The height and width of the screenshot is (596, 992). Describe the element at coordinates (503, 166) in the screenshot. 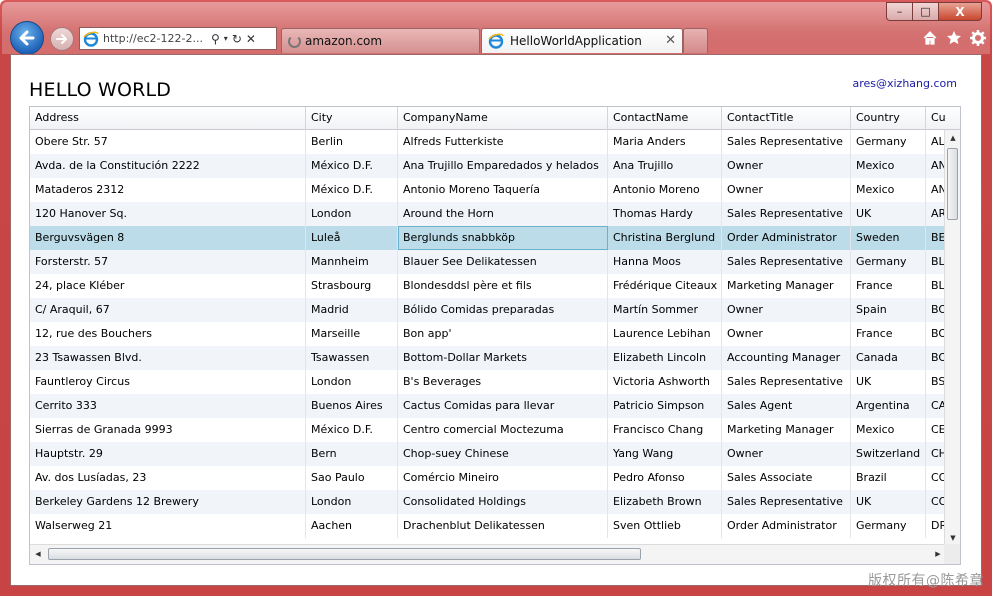

I see `table-cell: Ana Trujillo Emparedados y helados` at that location.